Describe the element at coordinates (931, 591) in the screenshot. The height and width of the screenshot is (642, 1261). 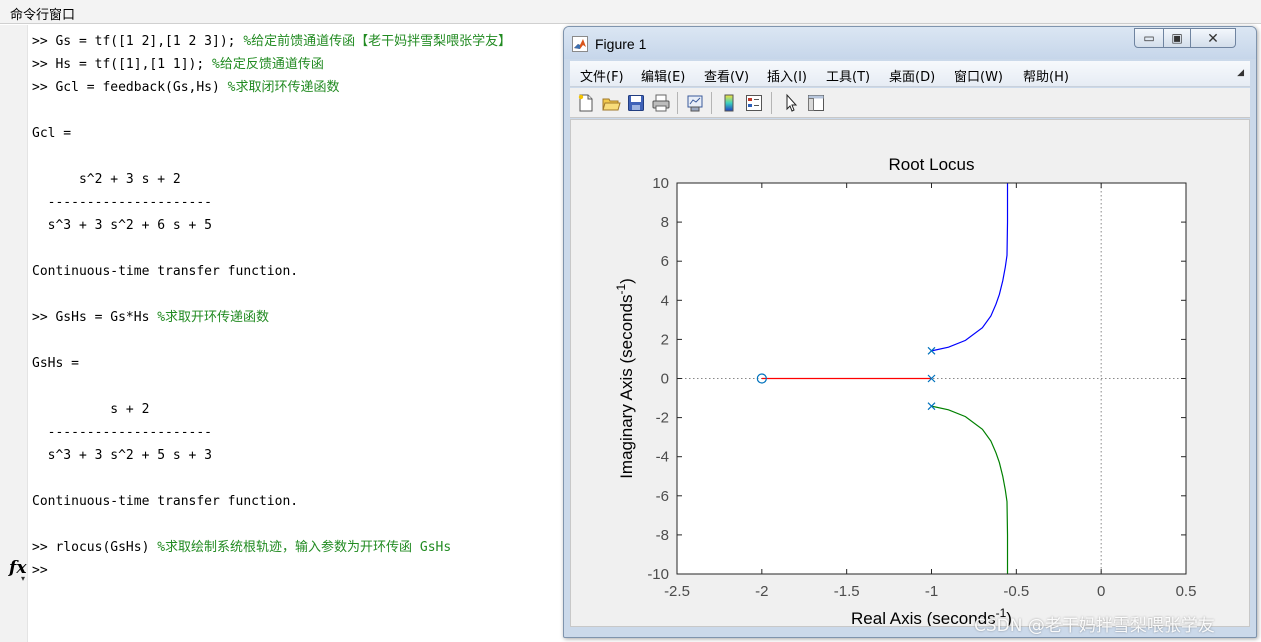
I see `x-tick-label: -1` at that location.